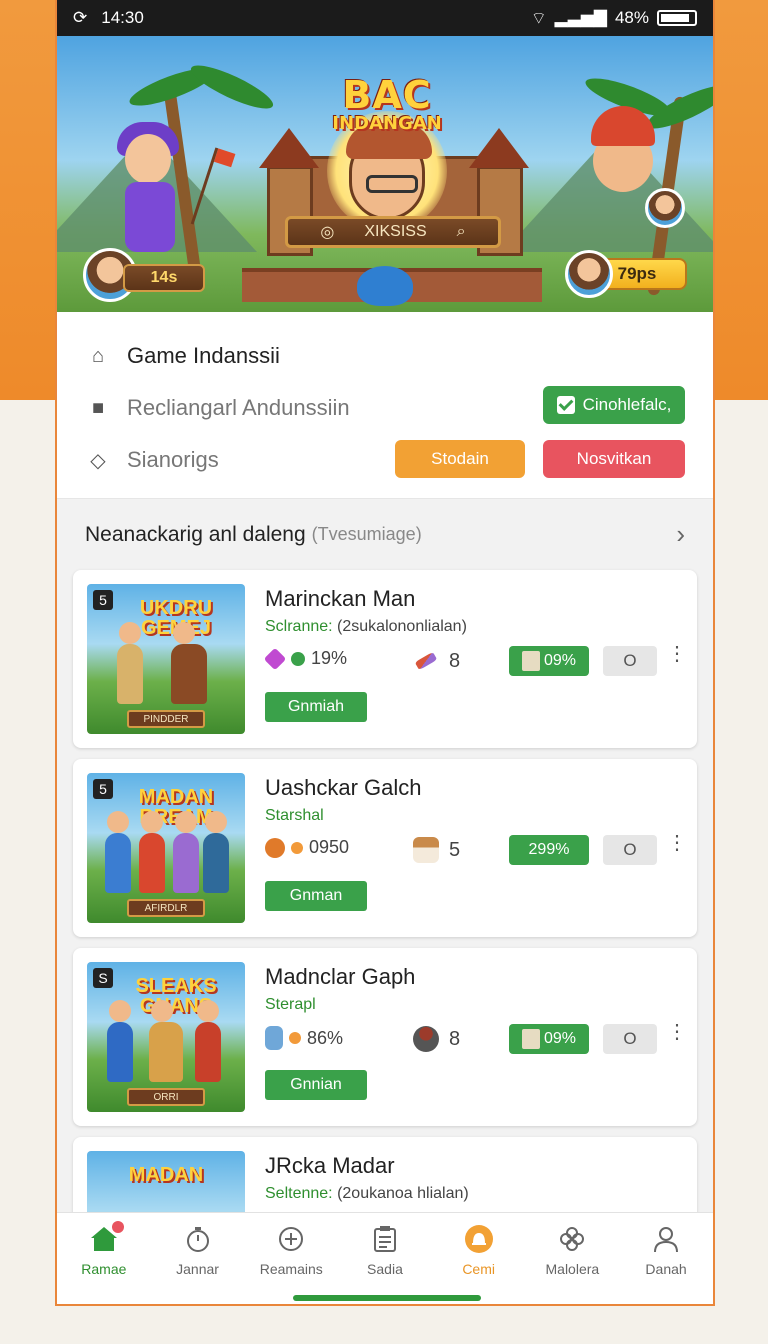 Image resolution: width=768 pixels, height=1344 pixels. What do you see at coordinates (329, 847) in the screenshot?
I see `stat-value: 0950` at bounding box center [329, 847].